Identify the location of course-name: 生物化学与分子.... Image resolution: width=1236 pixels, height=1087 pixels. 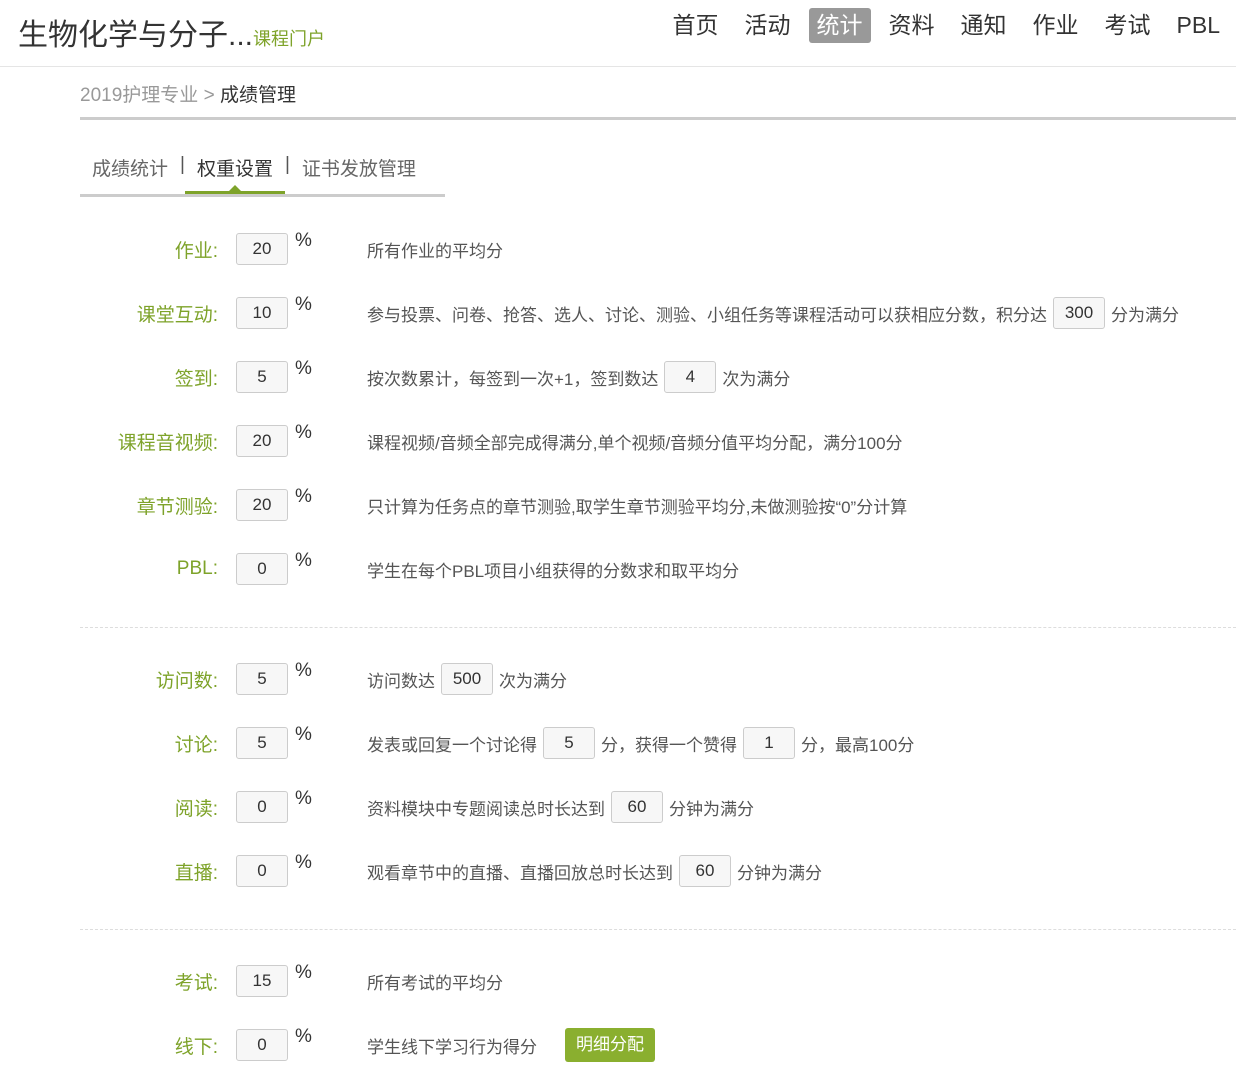
(136, 35).